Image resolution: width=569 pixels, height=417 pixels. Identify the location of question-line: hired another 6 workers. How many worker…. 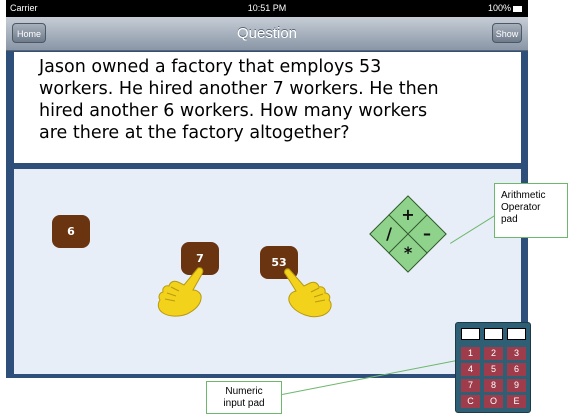
(233, 111).